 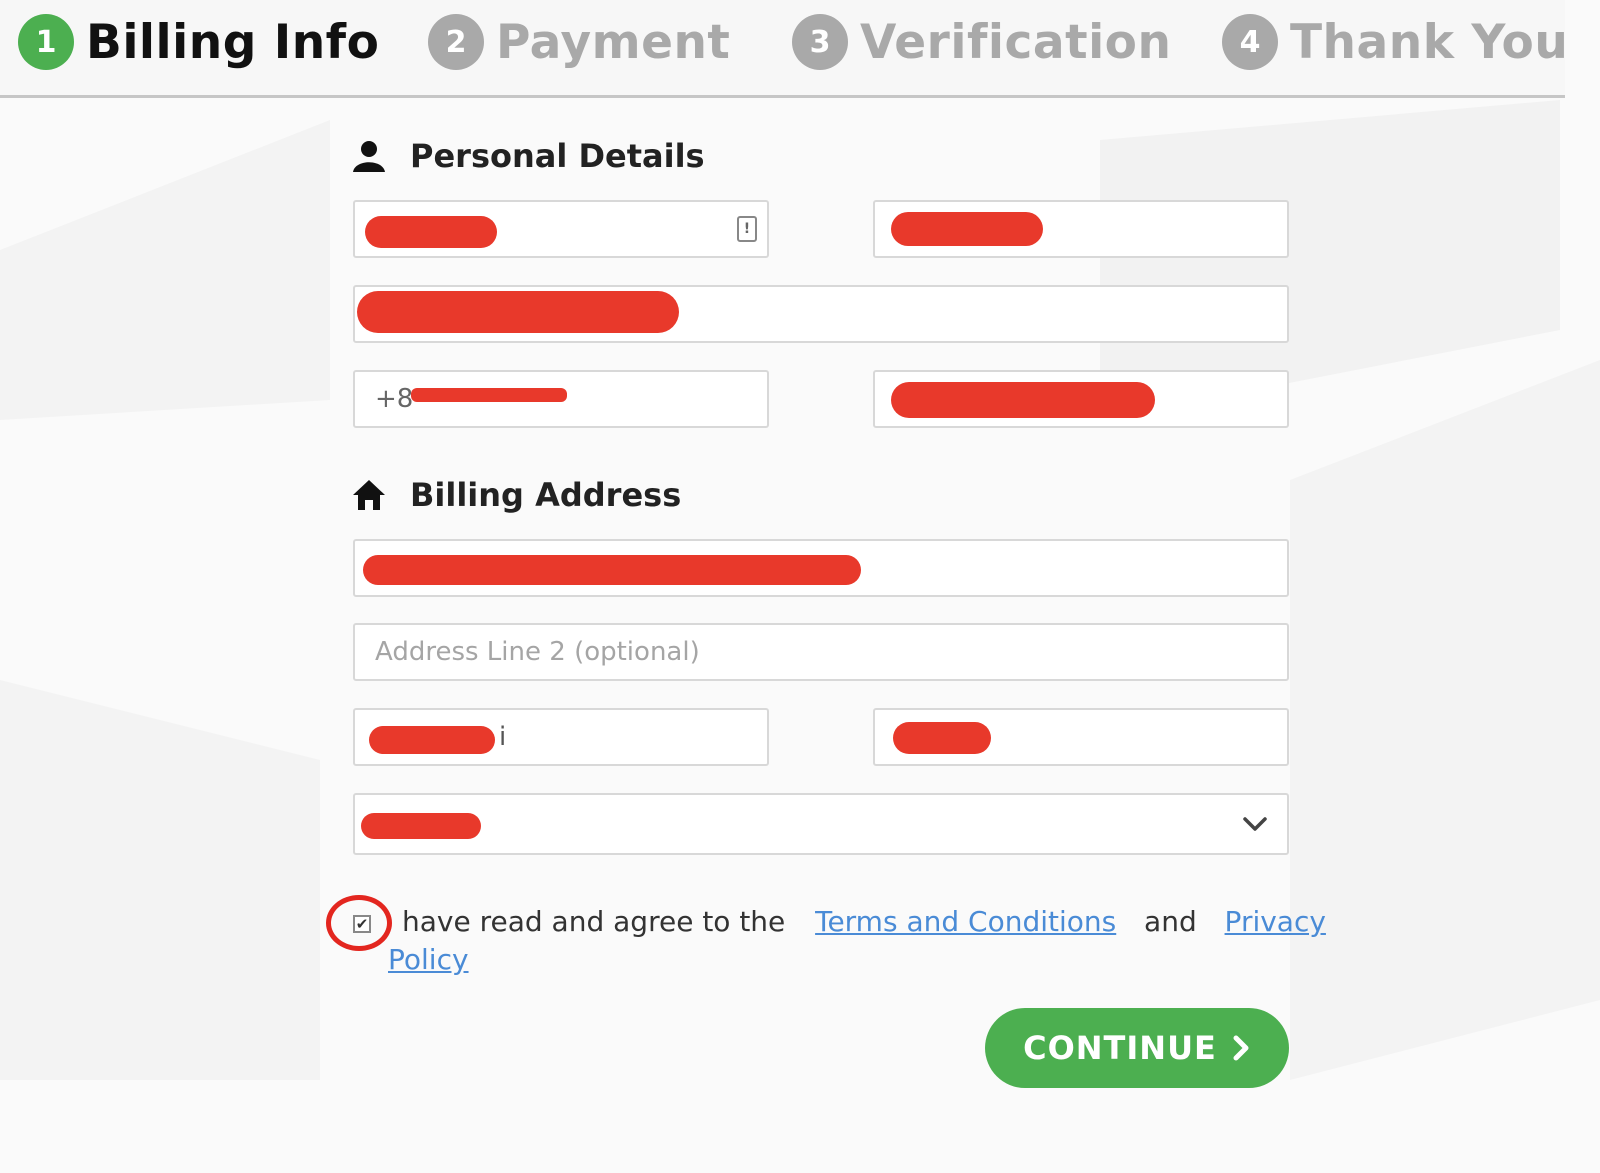 I want to click on last-name-field, so click(x=1081, y=229).